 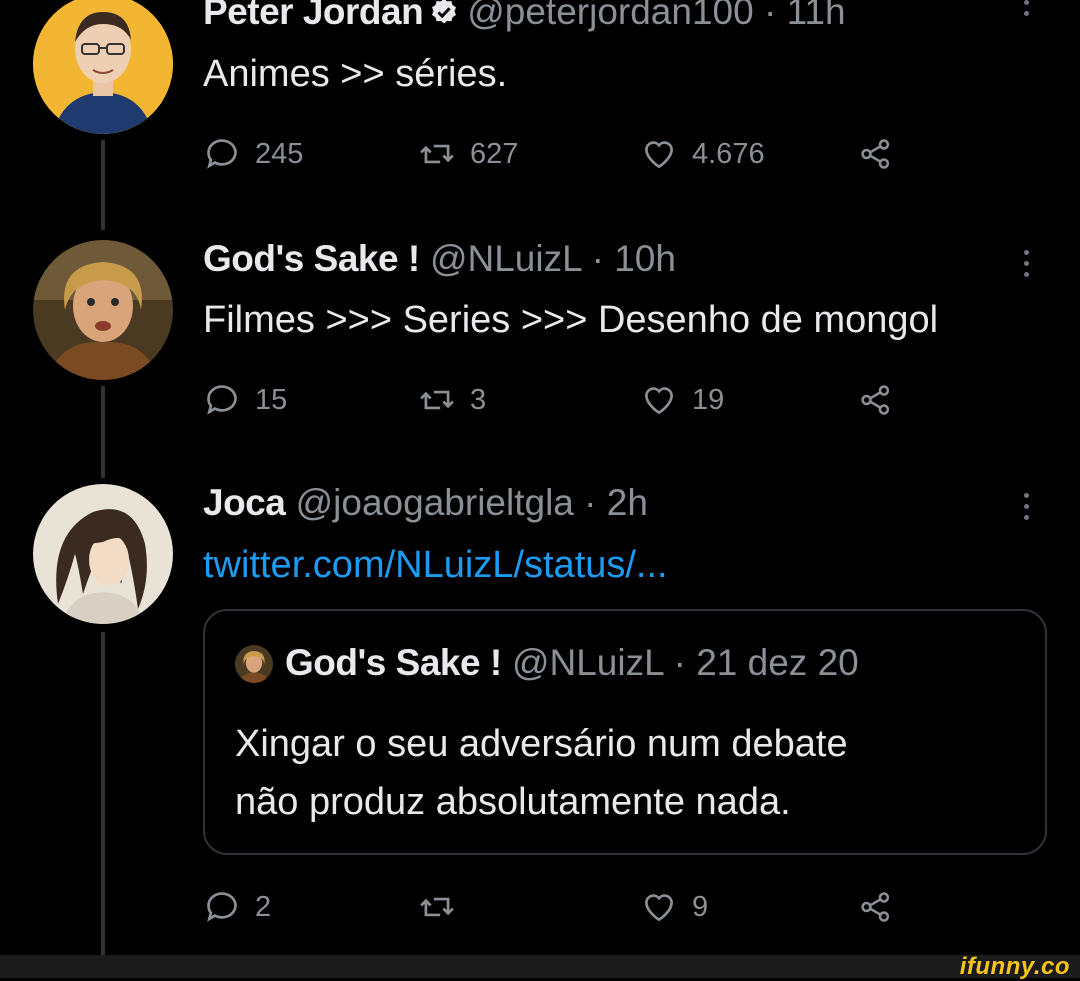 What do you see at coordinates (587, 662) in the screenshot?
I see `quoted-author-handle: @NLuizL` at bounding box center [587, 662].